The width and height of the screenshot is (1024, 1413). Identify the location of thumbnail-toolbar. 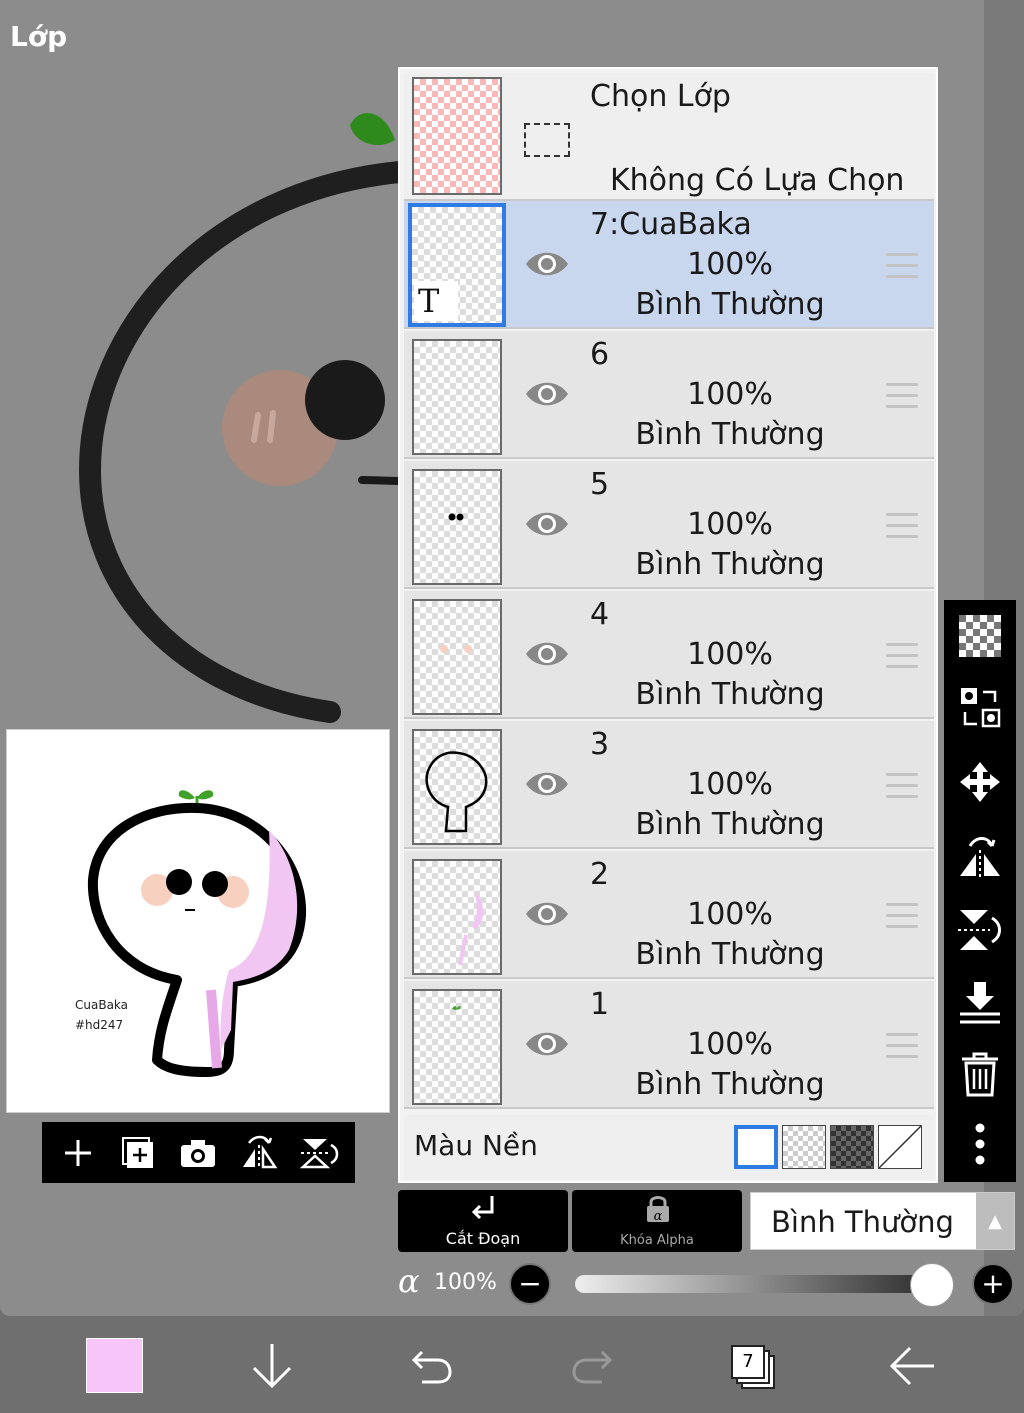
(198, 1152).